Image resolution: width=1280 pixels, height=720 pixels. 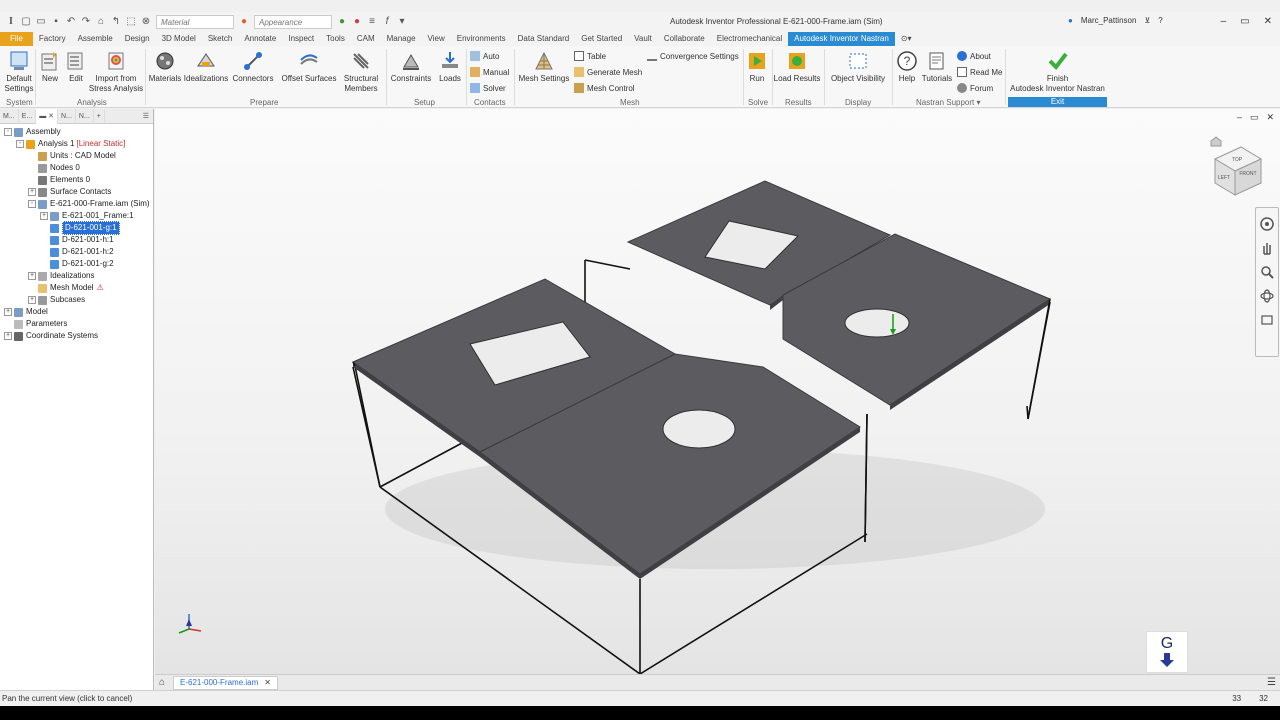 I want to click on viewcube-home-icon, so click(x=1216, y=141).